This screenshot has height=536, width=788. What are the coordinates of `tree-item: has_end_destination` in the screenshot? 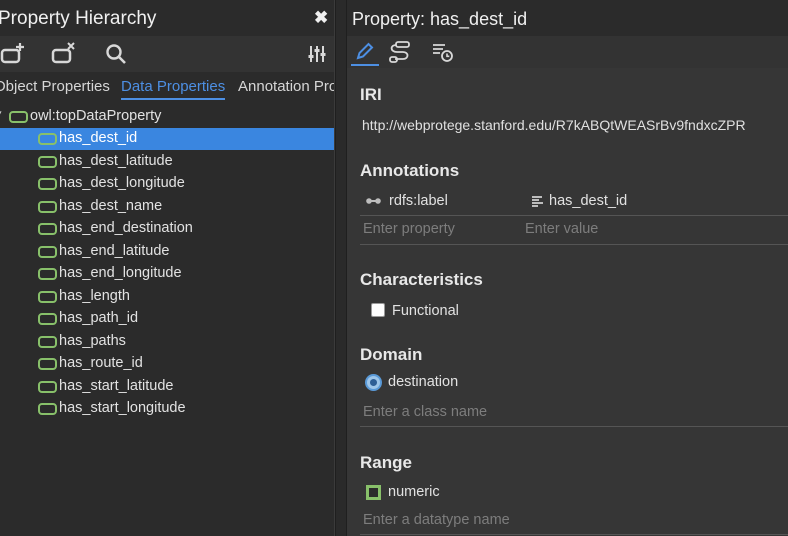 It's located at (167, 229).